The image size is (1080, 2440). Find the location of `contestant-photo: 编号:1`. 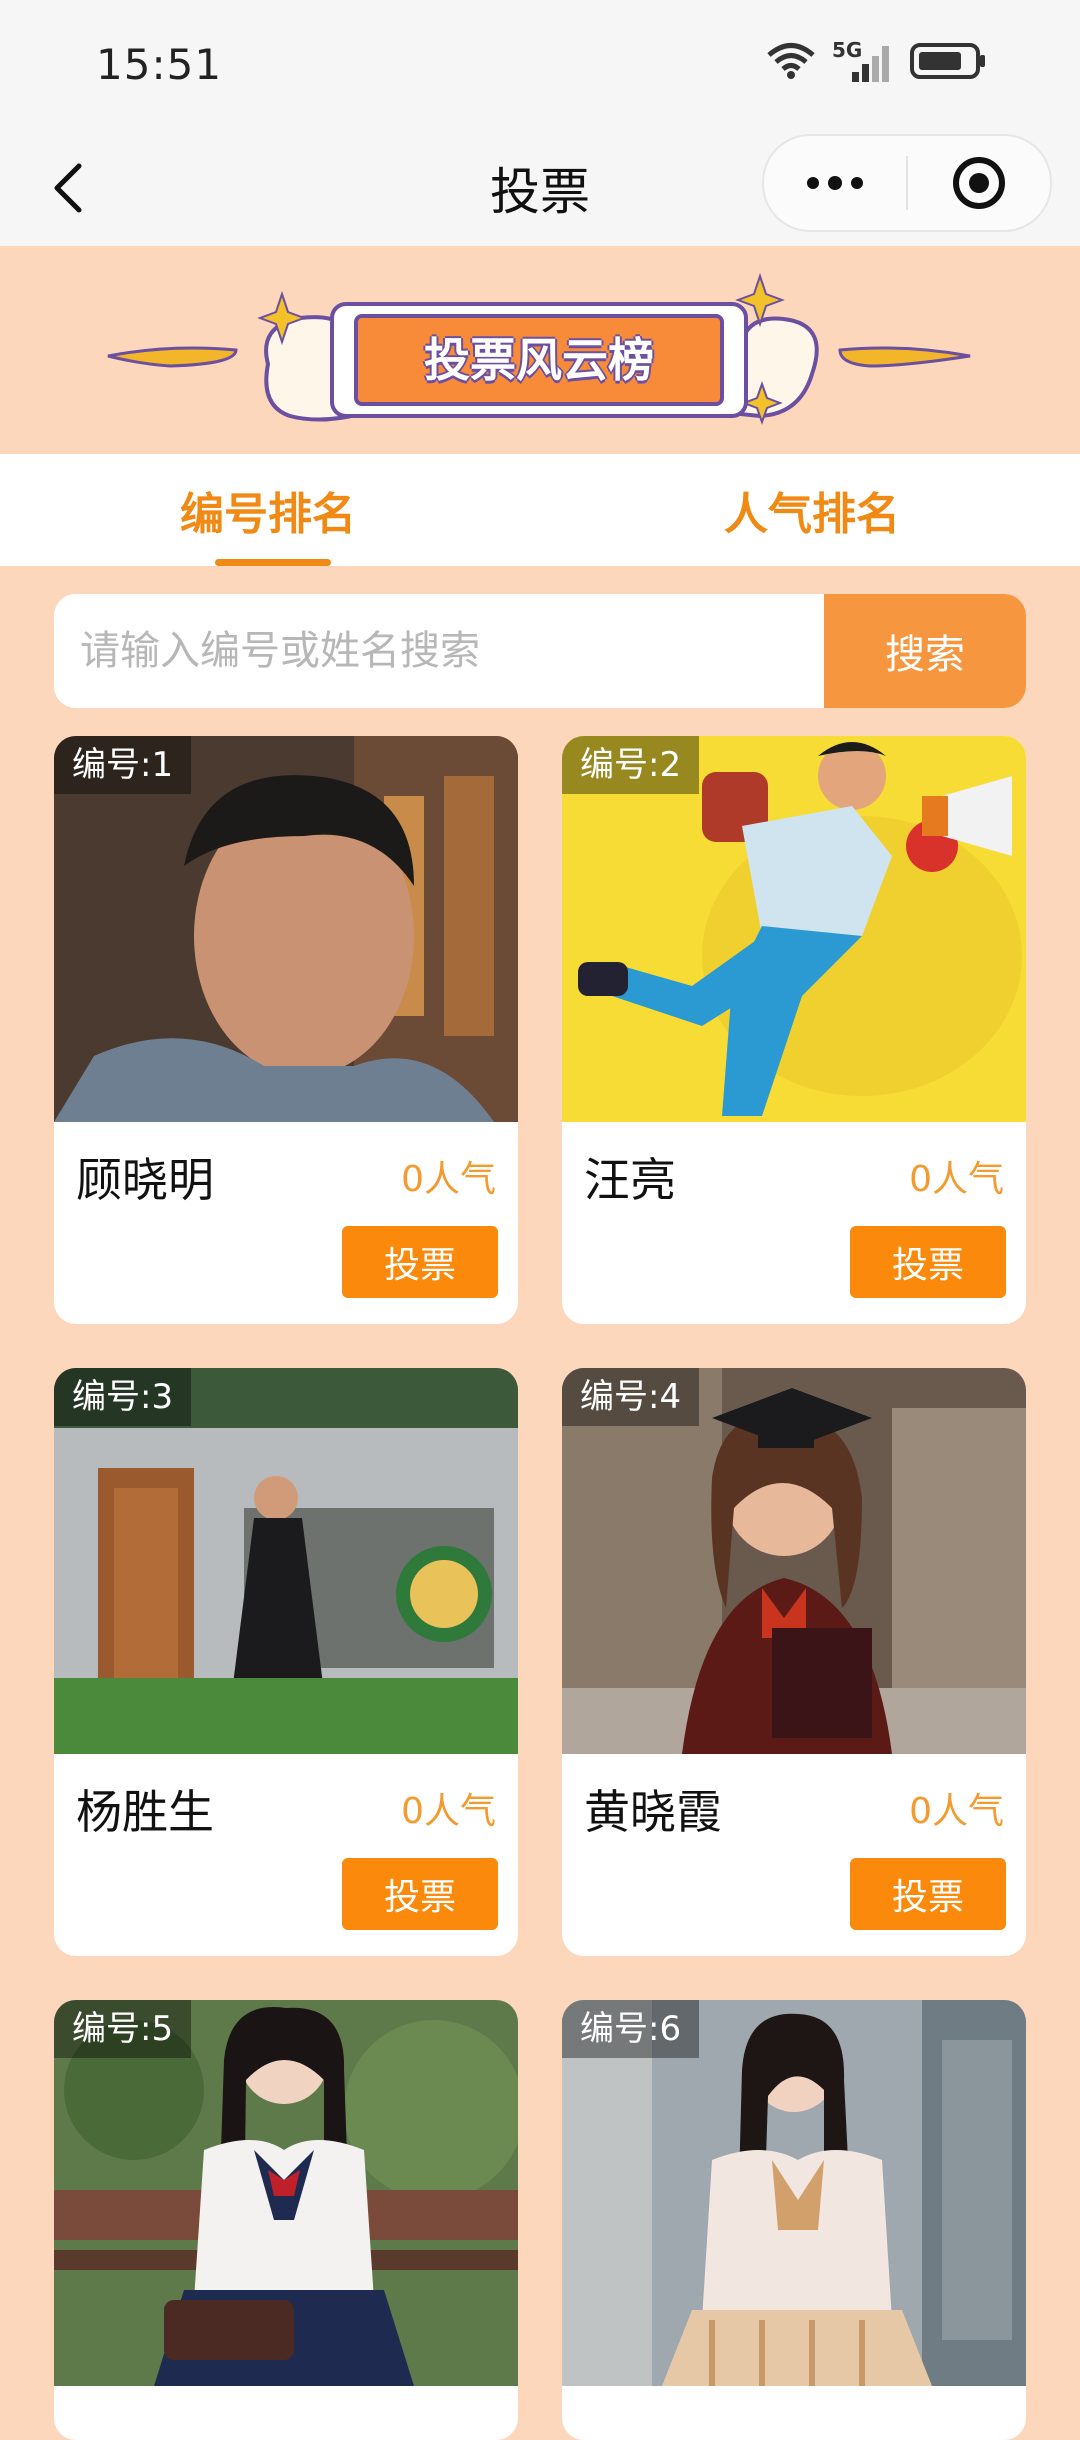

contestant-photo: 编号:1 is located at coordinates (286, 929).